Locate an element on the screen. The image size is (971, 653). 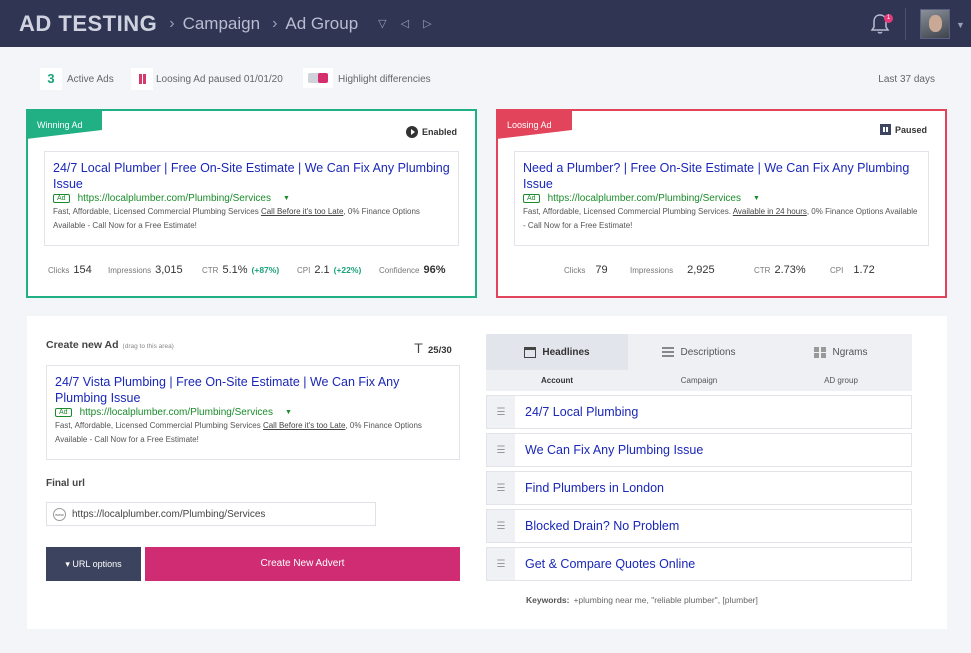
notification-badge: 1 is located at coordinates (888, 18).